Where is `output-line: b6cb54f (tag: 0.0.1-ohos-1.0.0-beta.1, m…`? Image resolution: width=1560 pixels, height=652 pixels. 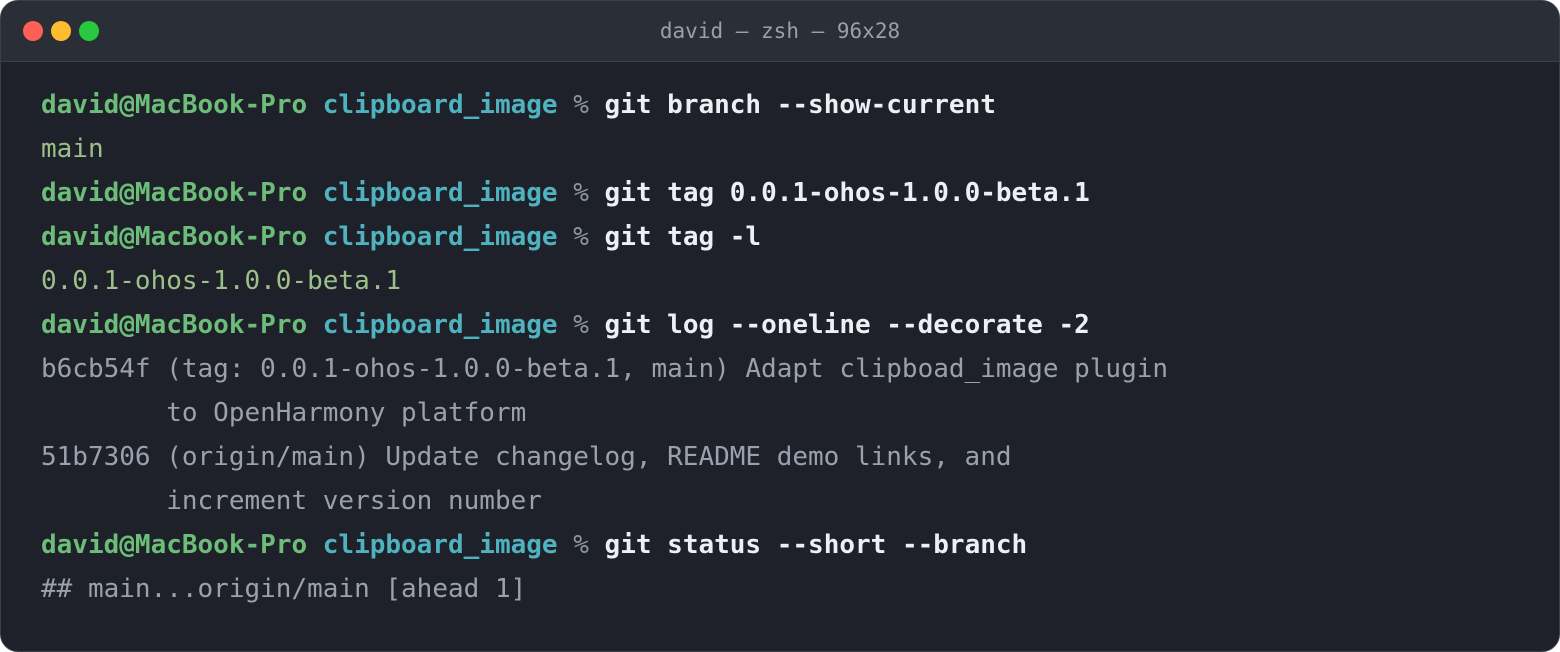 output-line: b6cb54f (tag: 0.0.1-ohos-1.0.0-beta.1, m… is located at coordinates (605, 369).